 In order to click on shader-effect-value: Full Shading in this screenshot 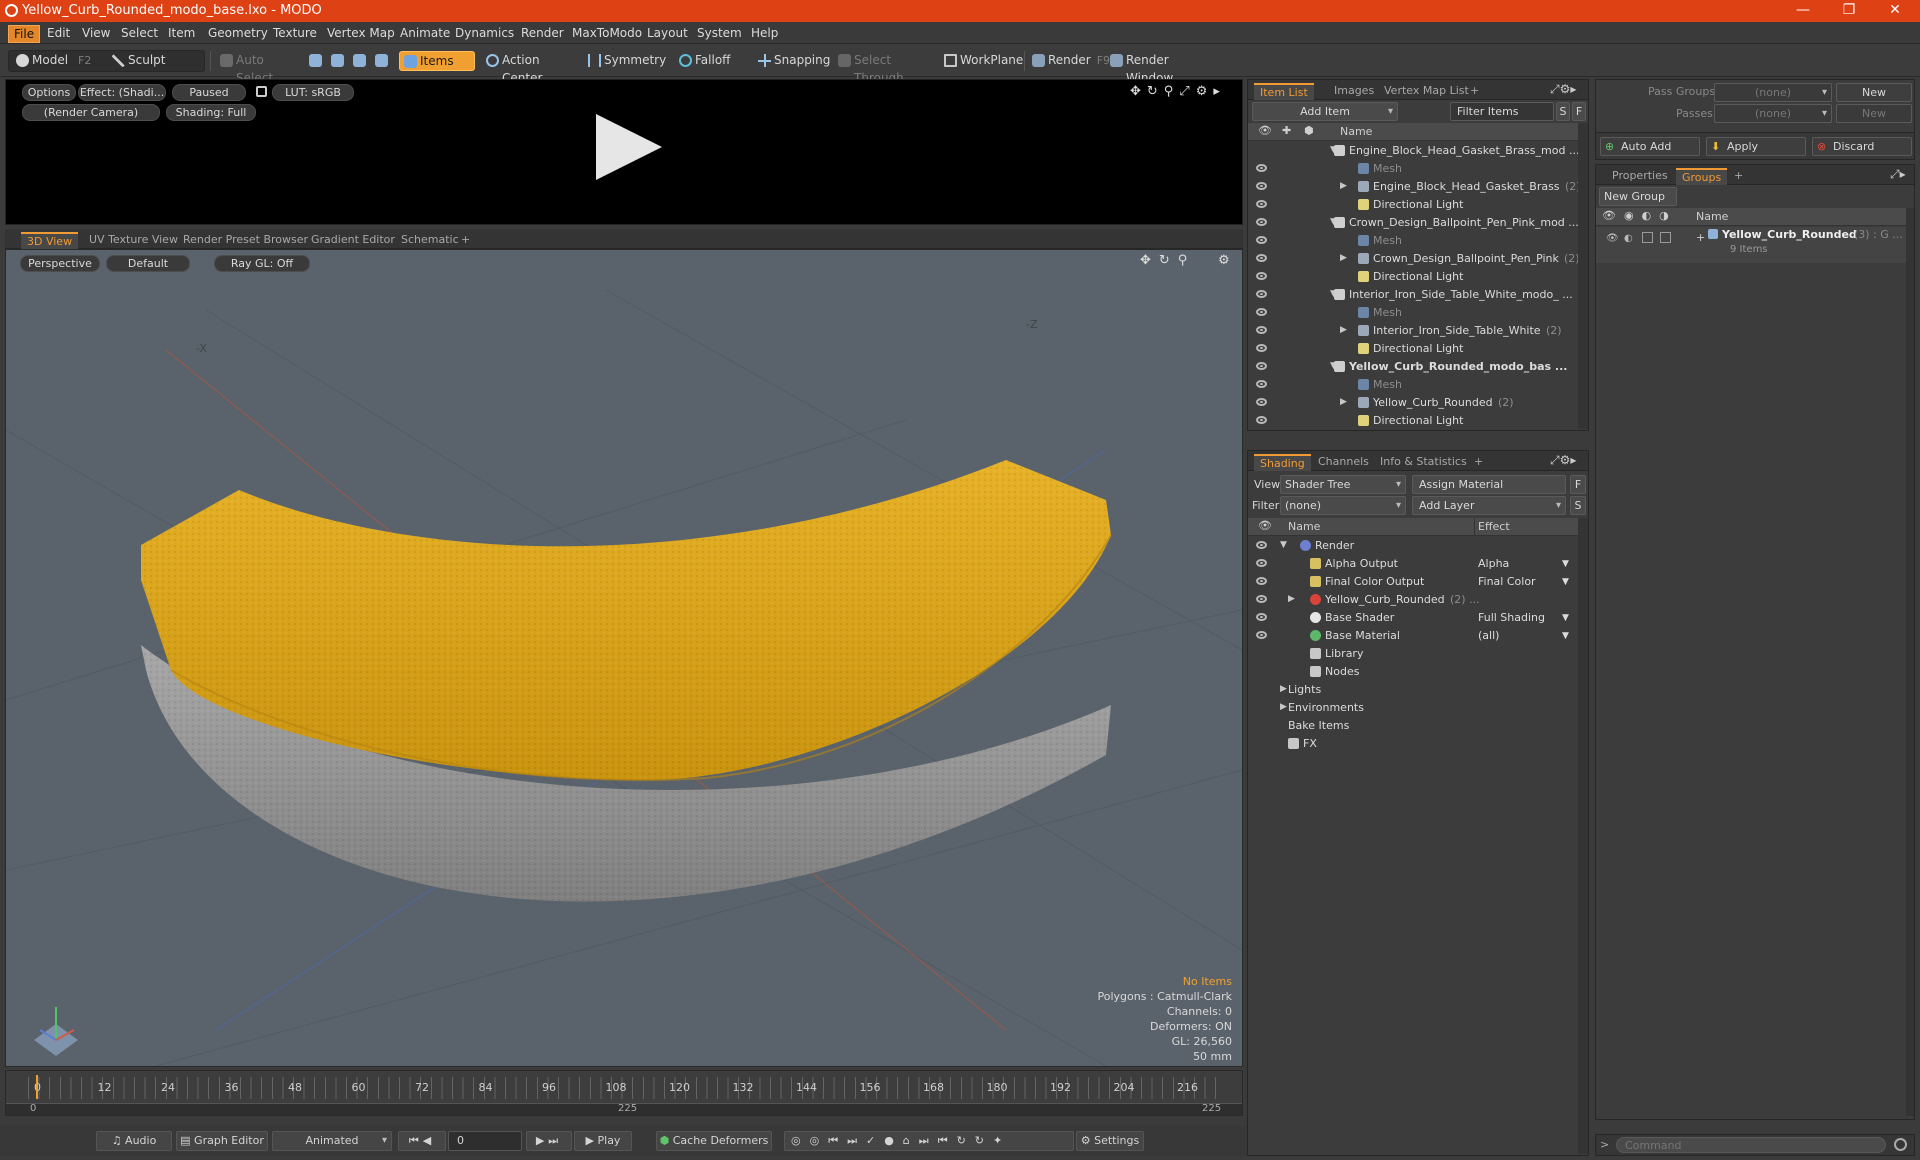, I will do `click(1511, 617)`.